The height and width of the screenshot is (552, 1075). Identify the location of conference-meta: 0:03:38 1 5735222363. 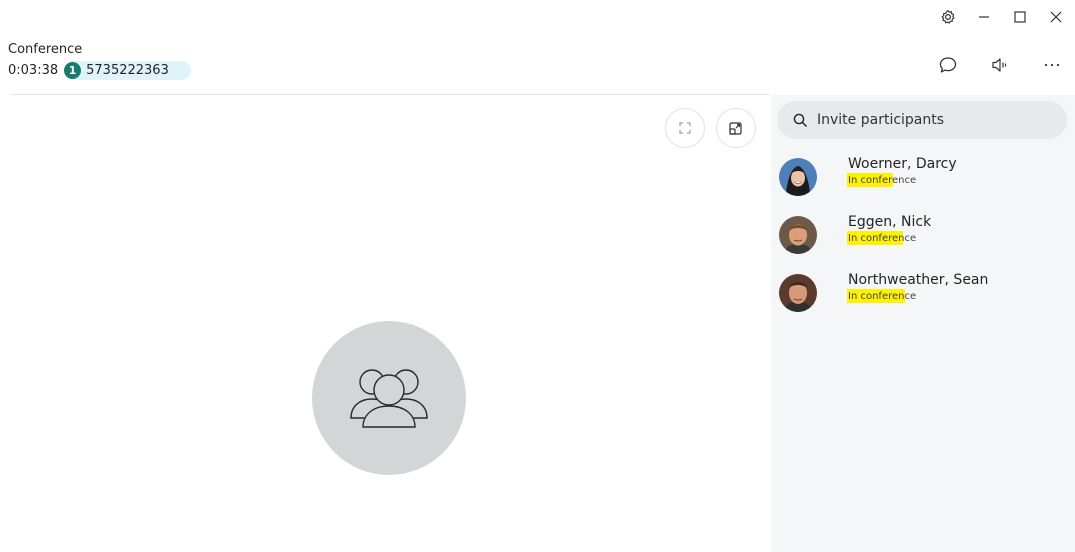
(99, 70).